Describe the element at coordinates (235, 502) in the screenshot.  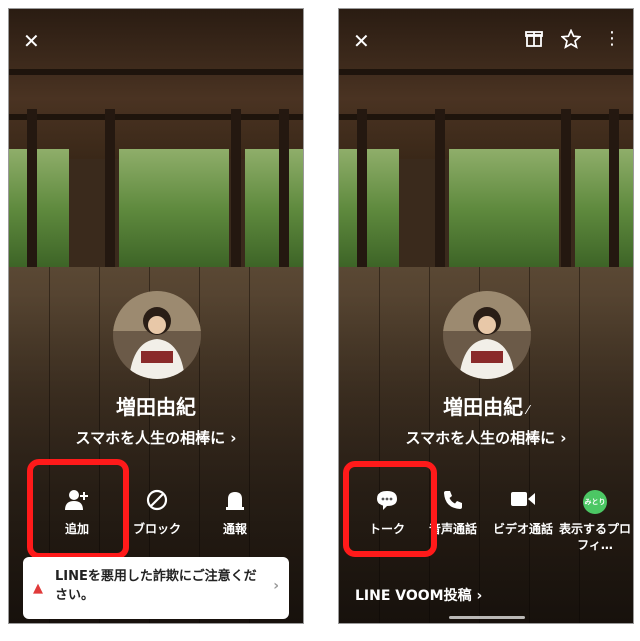
I see `report-icon` at that location.